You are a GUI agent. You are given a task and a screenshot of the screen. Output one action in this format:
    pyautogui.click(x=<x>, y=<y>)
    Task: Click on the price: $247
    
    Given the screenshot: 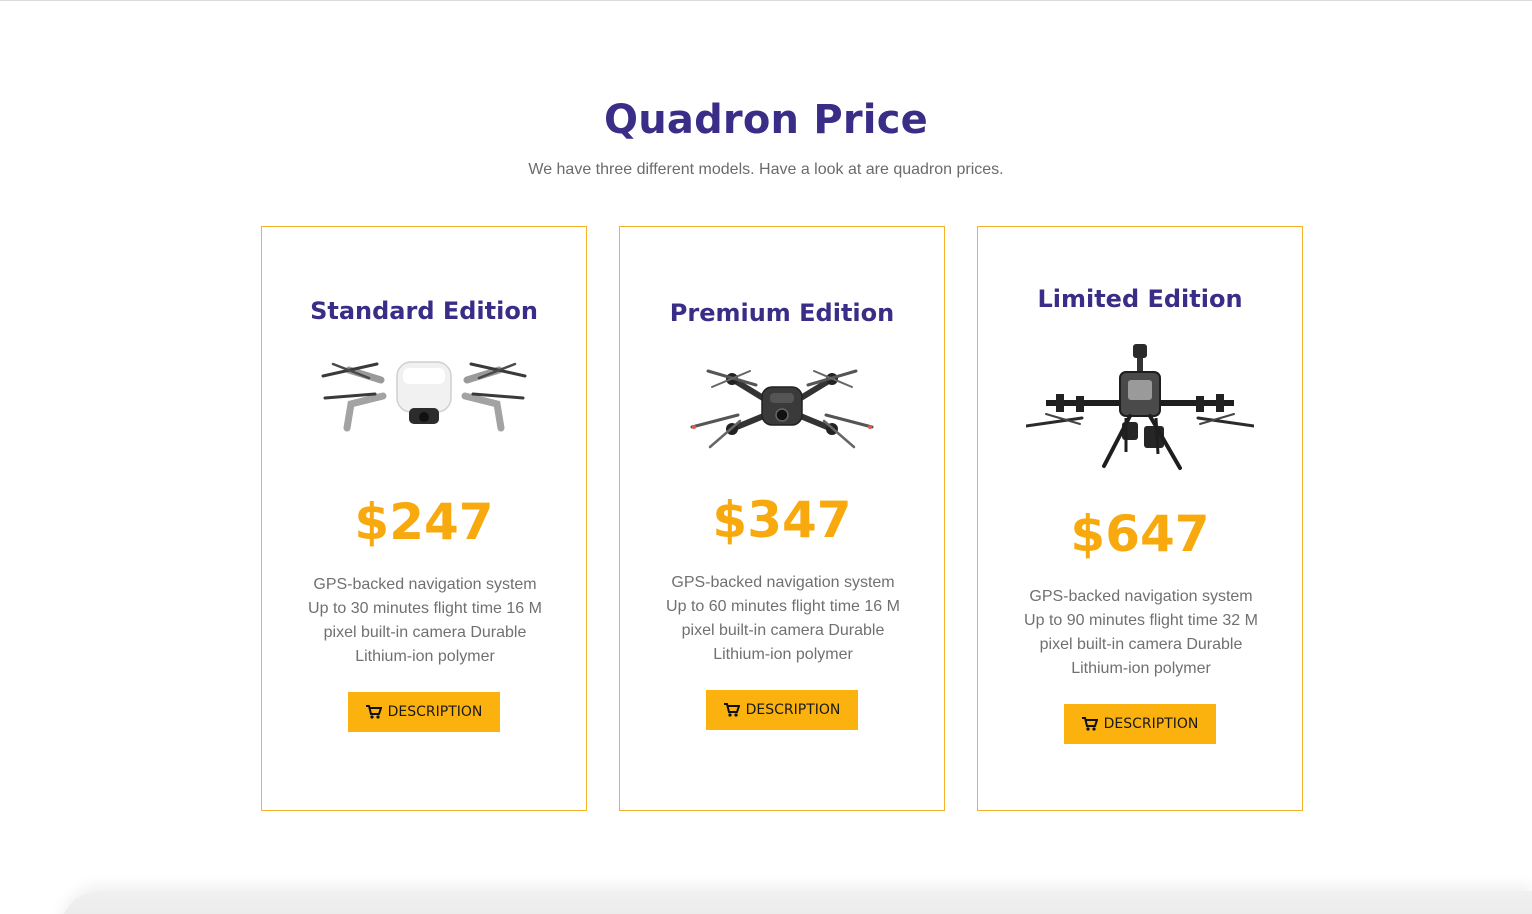 What is the action you would take?
    pyautogui.click(x=424, y=522)
    